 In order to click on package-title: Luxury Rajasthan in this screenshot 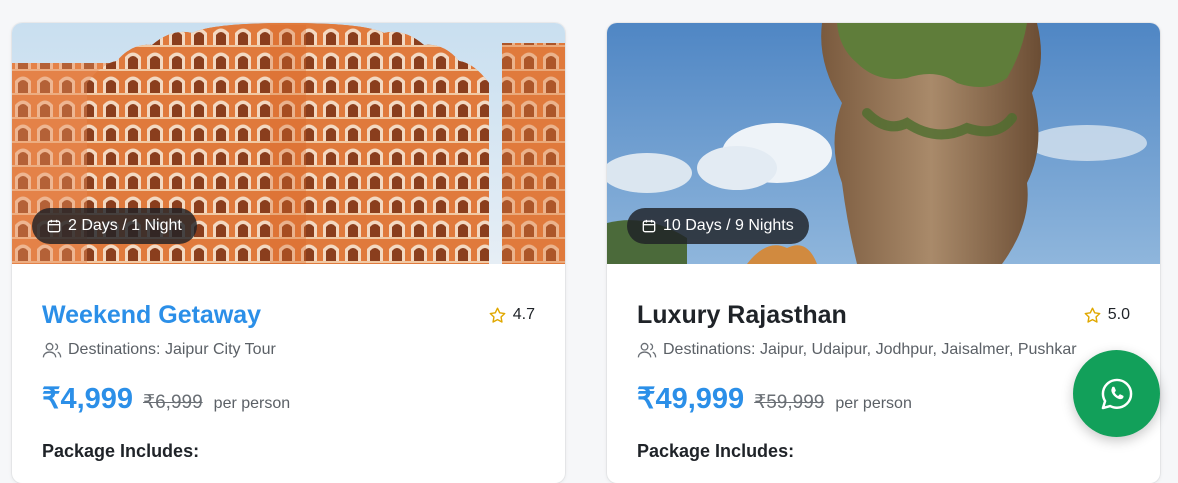, I will do `click(742, 315)`.